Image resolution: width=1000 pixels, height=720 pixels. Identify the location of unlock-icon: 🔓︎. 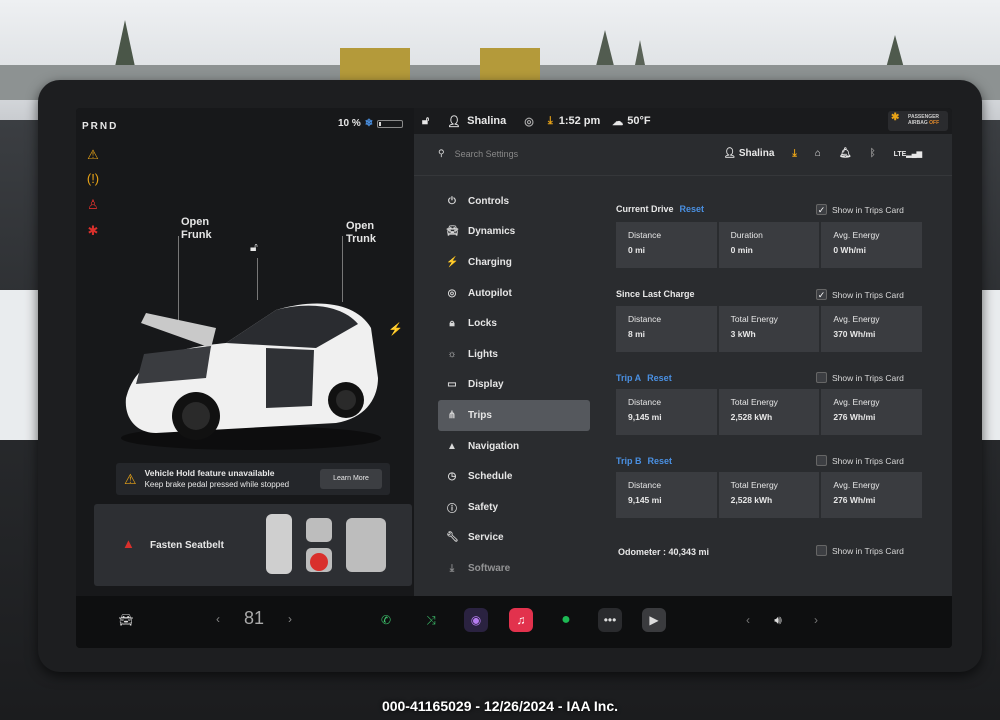
(254, 247).